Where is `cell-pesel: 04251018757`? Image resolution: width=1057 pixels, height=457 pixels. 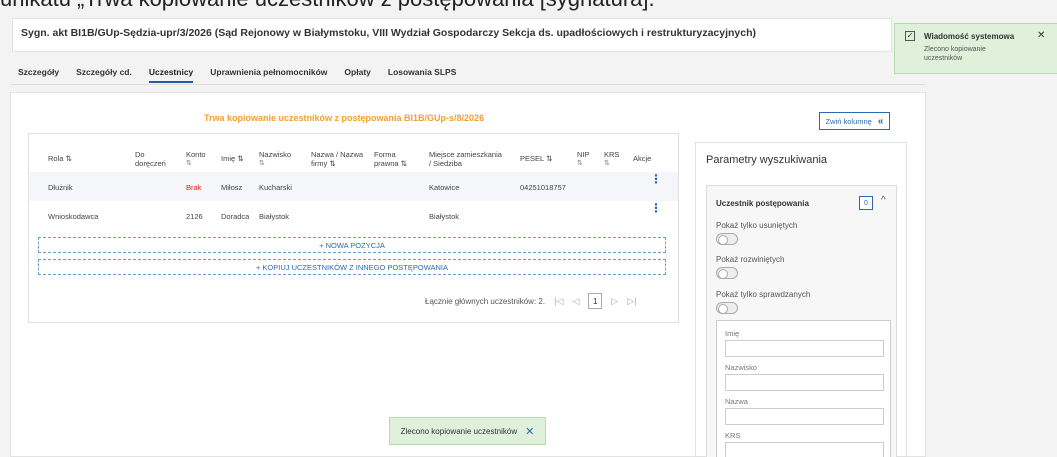 cell-pesel: 04251018757 is located at coordinates (543, 187).